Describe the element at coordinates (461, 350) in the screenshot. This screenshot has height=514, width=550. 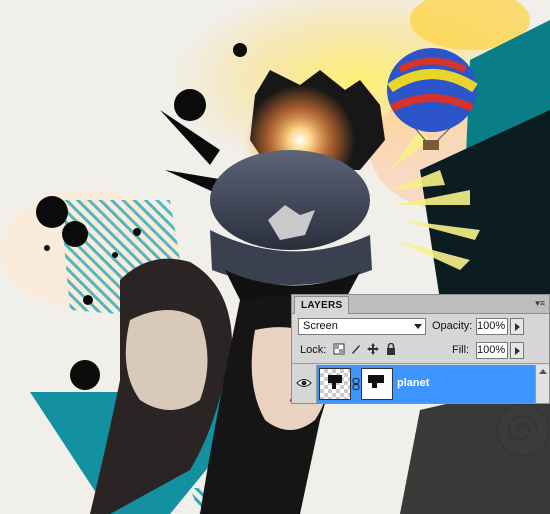
I see `fill-label: Fill:` at that location.